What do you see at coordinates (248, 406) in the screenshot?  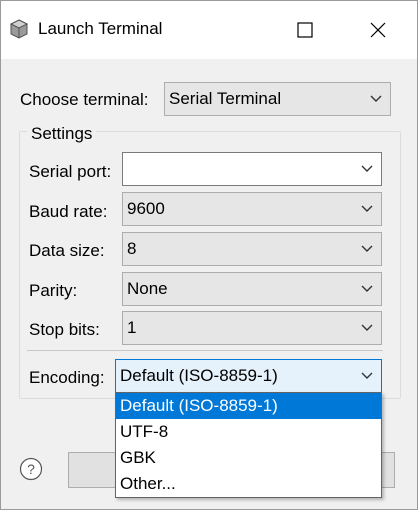 I see `encoding-option: Default (ISO-8859-1)` at bounding box center [248, 406].